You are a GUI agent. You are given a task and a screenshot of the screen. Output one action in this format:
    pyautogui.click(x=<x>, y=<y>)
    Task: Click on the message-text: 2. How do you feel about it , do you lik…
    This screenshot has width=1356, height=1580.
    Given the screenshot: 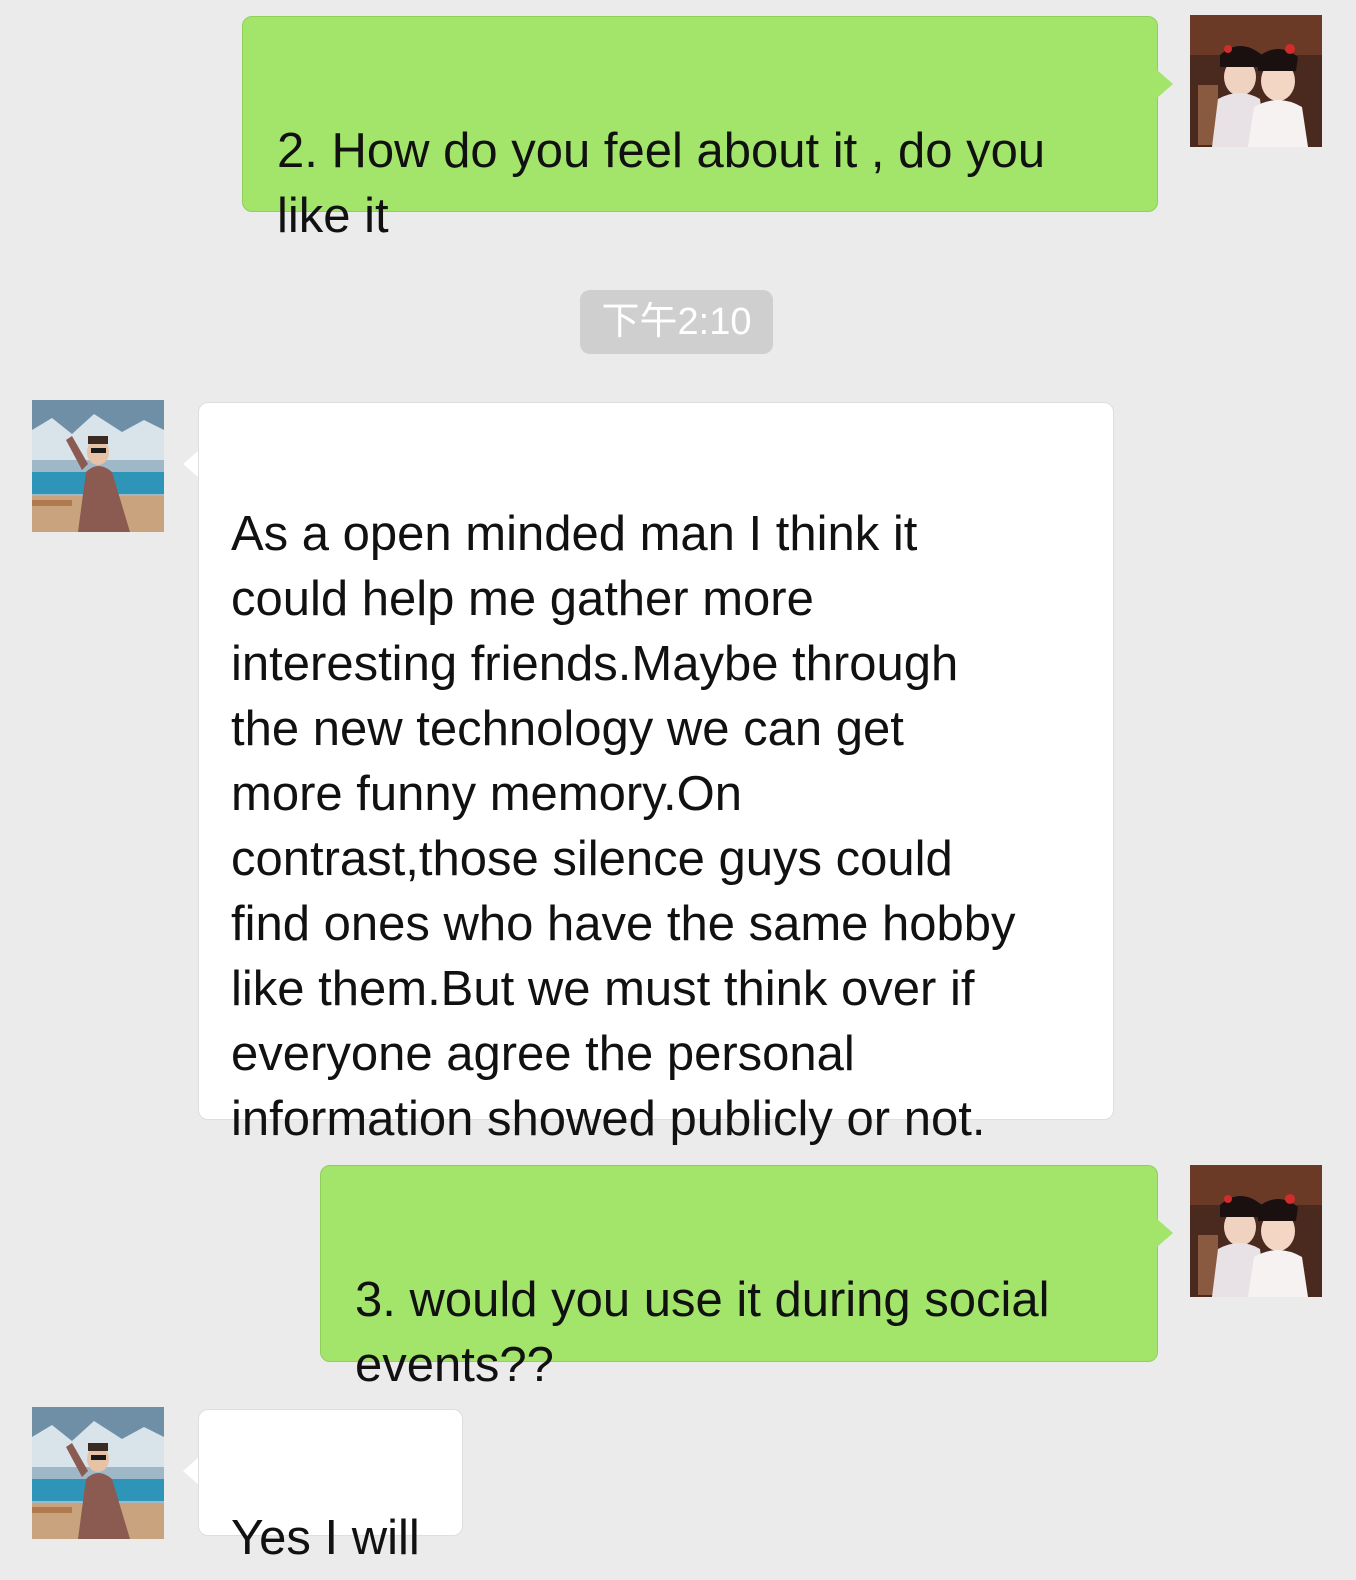 What is the action you would take?
    pyautogui.click(x=661, y=183)
    